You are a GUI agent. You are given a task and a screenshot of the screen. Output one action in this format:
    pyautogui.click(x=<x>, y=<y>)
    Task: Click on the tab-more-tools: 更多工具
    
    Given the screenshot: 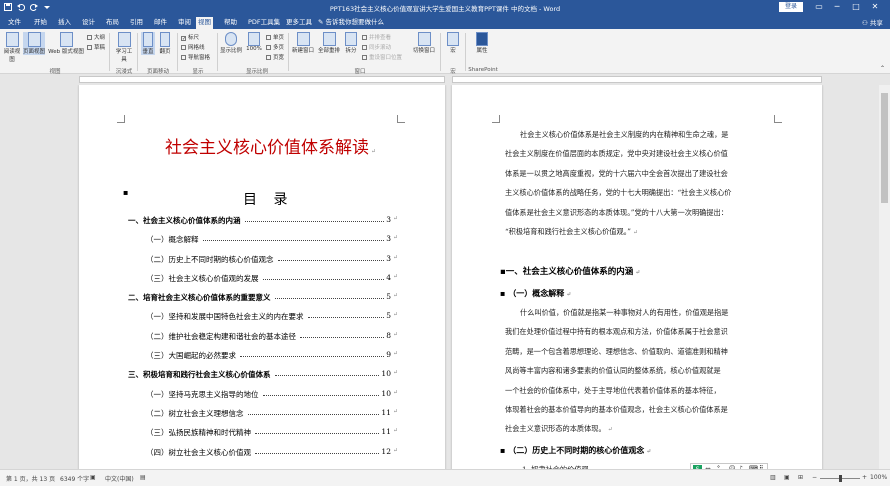 What is the action you would take?
    pyautogui.click(x=299, y=23)
    